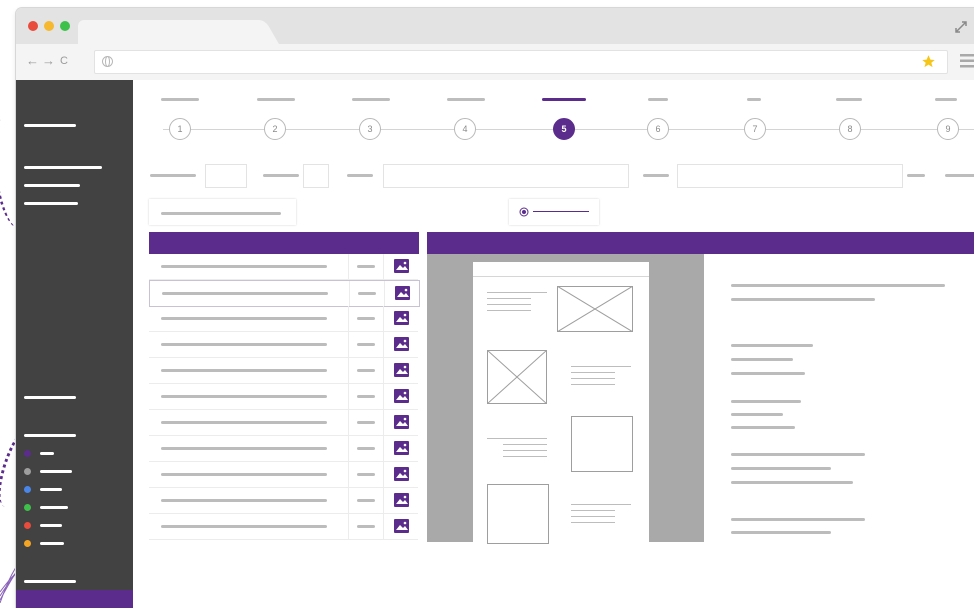 This screenshot has height=608, width=974. I want to click on step-3: 3, so click(370, 129).